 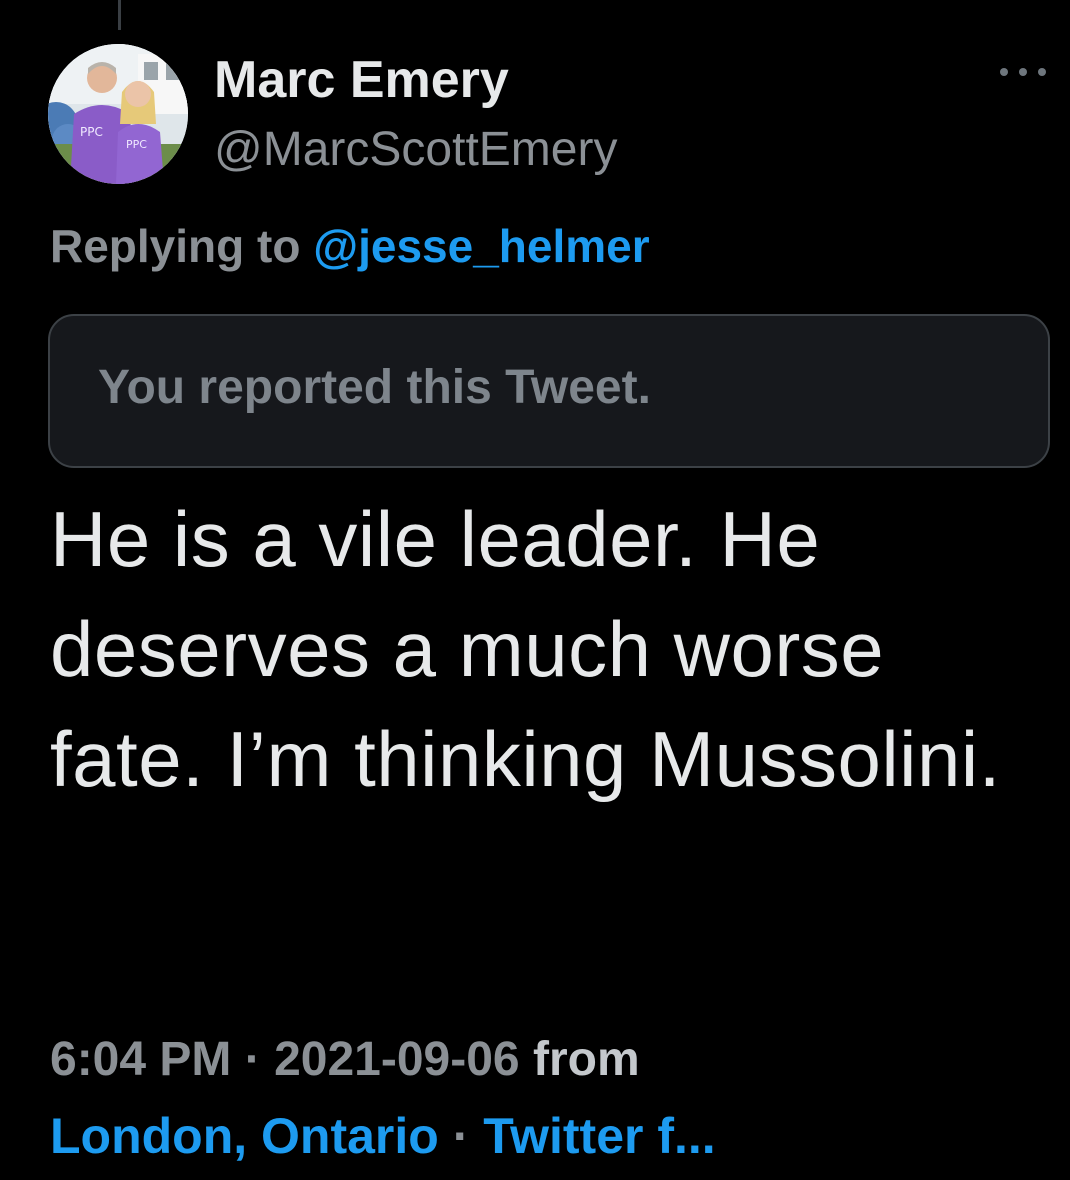 I want to click on replying-to-line: Replying to @jesse_helmer, so click(x=350, y=246).